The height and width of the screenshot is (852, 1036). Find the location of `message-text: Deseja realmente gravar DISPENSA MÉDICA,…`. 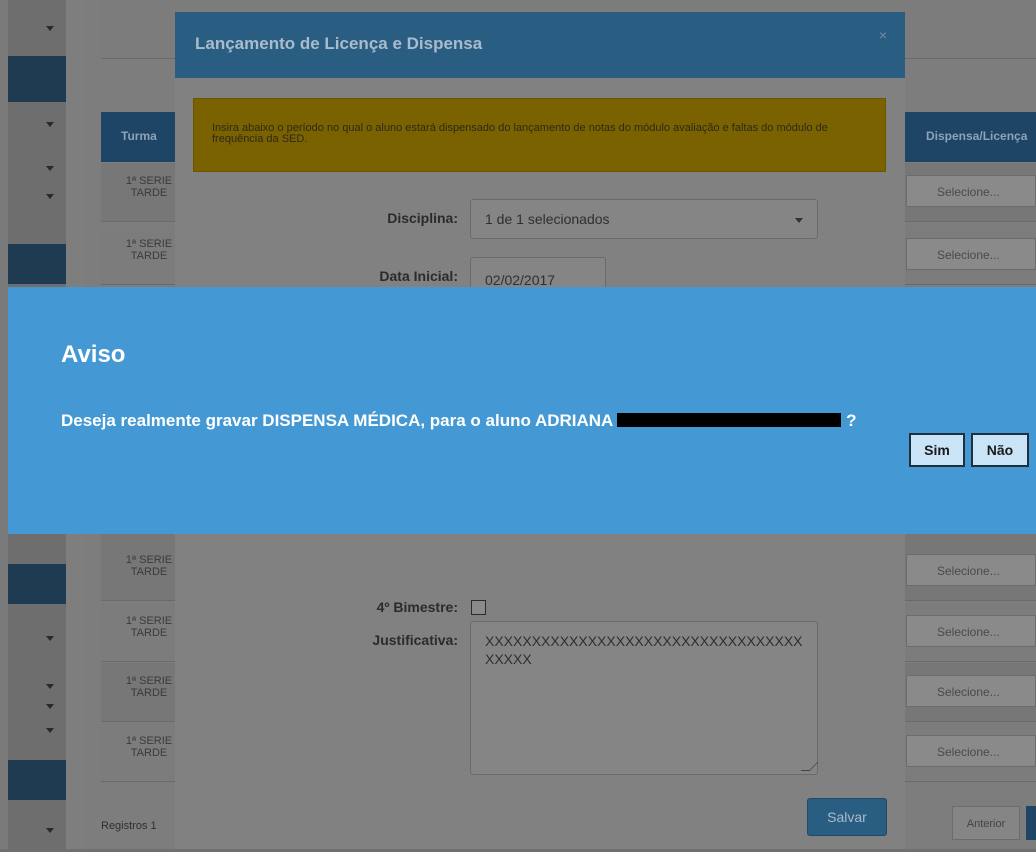

message-text: Deseja realmente gravar DISPENSA MÉDICA,… is located at coordinates (337, 420).